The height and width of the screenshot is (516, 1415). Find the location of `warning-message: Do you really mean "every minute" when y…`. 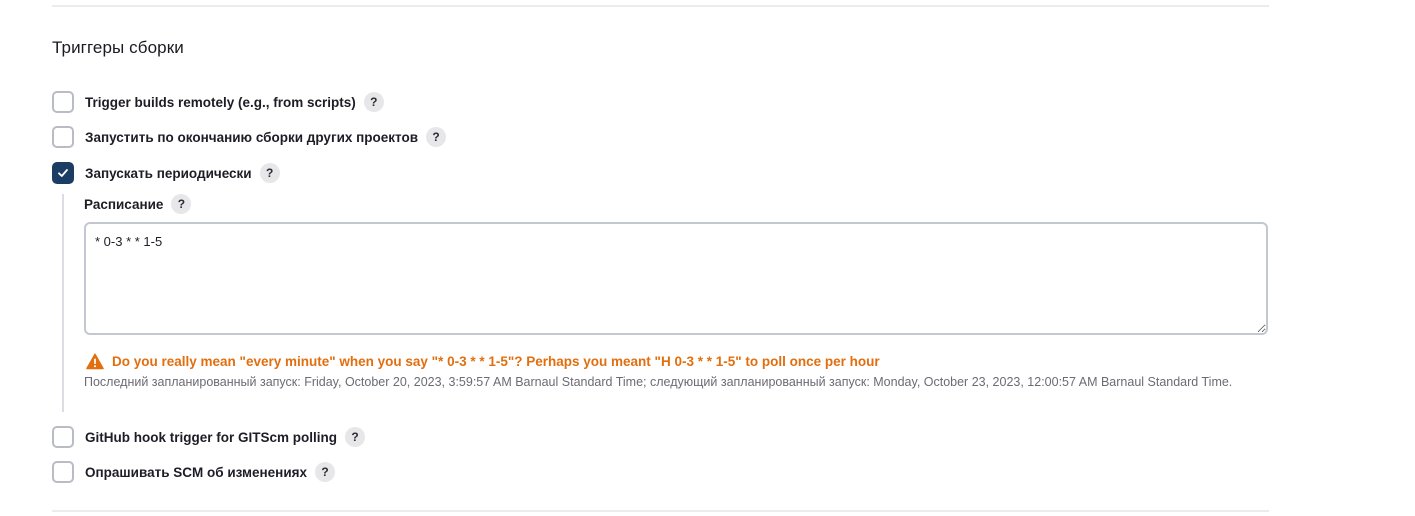

warning-message: Do you really mean "every minute" when y… is located at coordinates (496, 361).